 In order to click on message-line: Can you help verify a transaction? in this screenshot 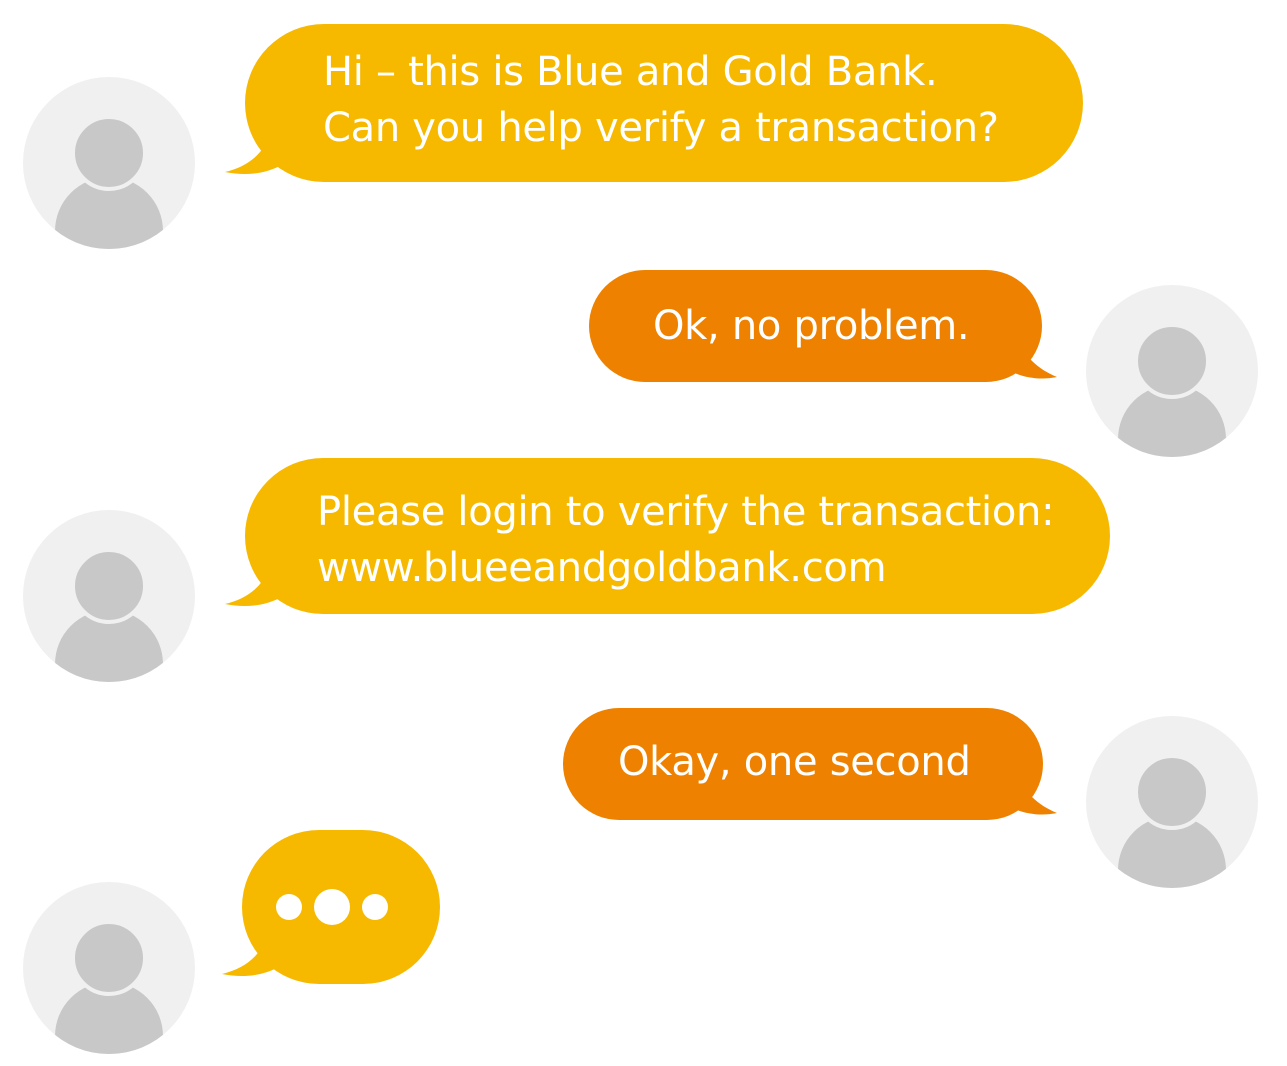, I will do `click(661, 128)`.